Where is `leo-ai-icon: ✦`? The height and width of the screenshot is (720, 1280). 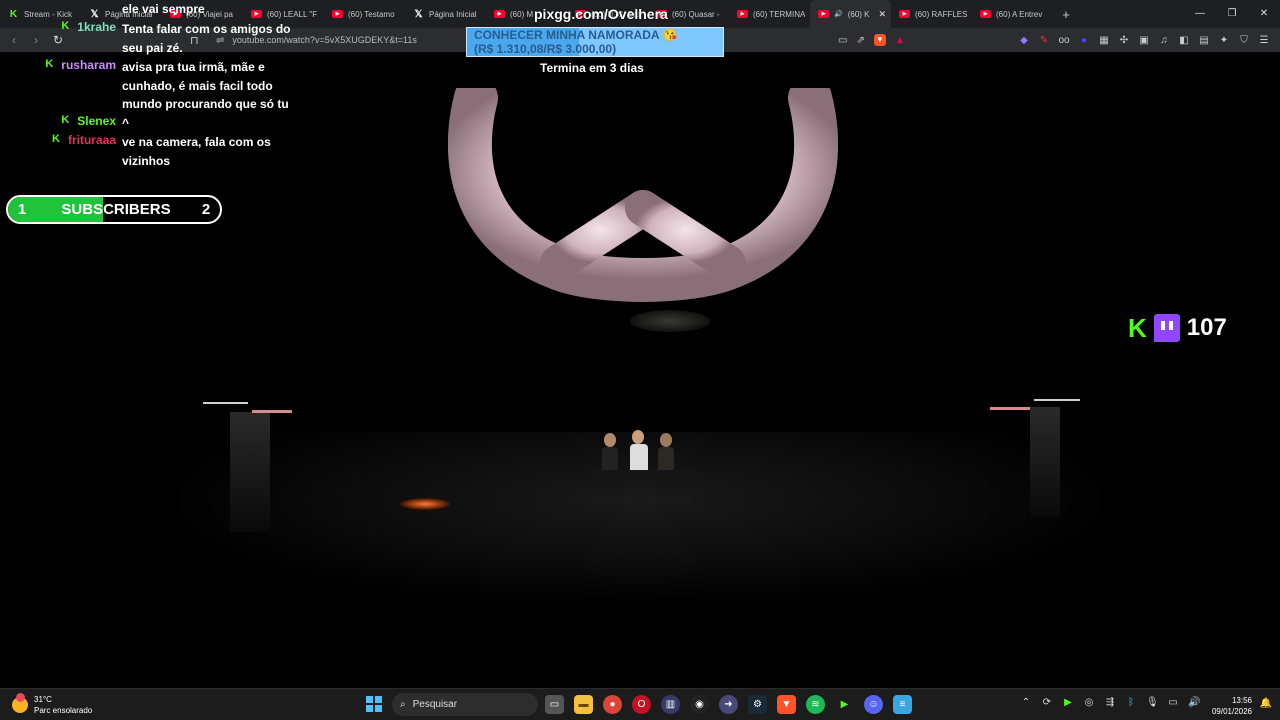
leo-ai-icon: ✦ is located at coordinates (1224, 40).